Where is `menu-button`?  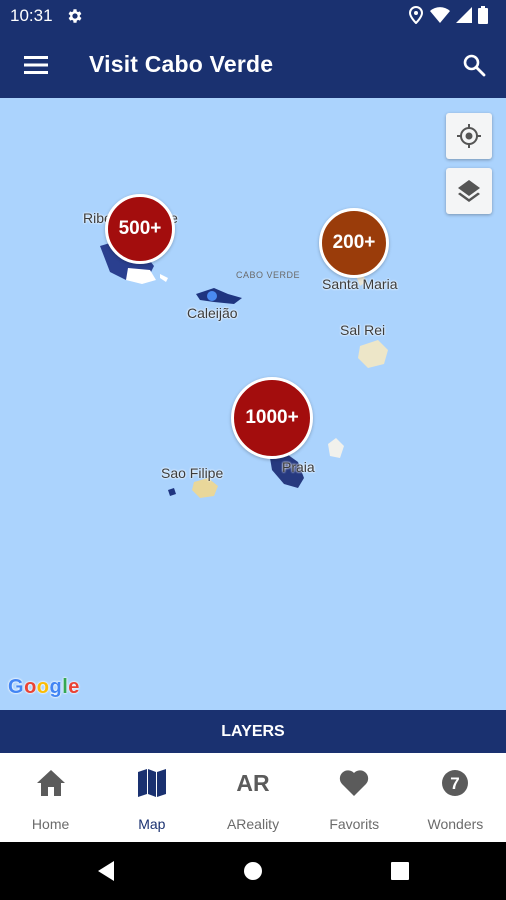
menu-button is located at coordinates (36, 65).